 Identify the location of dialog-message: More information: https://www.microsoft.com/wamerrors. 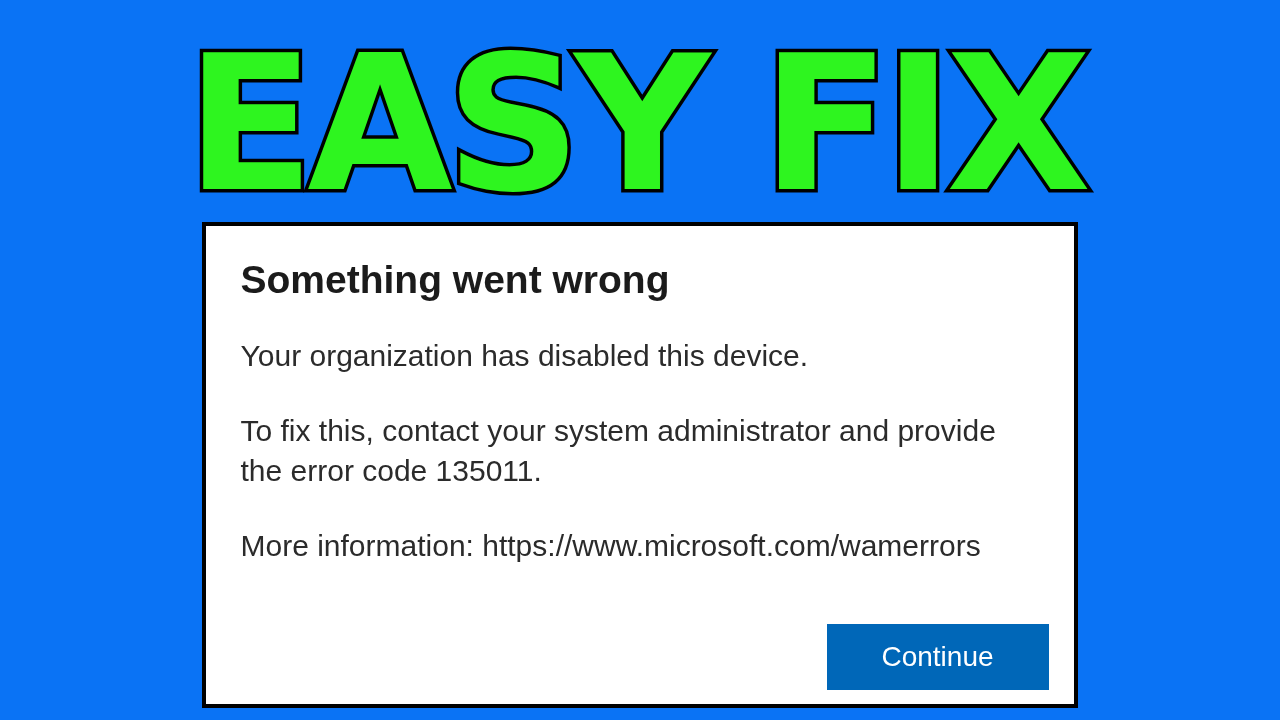
(611, 546).